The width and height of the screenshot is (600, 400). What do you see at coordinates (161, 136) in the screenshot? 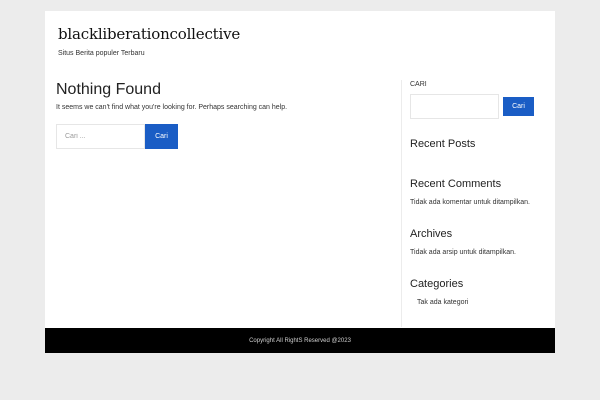
I see `search-button: Cari` at bounding box center [161, 136].